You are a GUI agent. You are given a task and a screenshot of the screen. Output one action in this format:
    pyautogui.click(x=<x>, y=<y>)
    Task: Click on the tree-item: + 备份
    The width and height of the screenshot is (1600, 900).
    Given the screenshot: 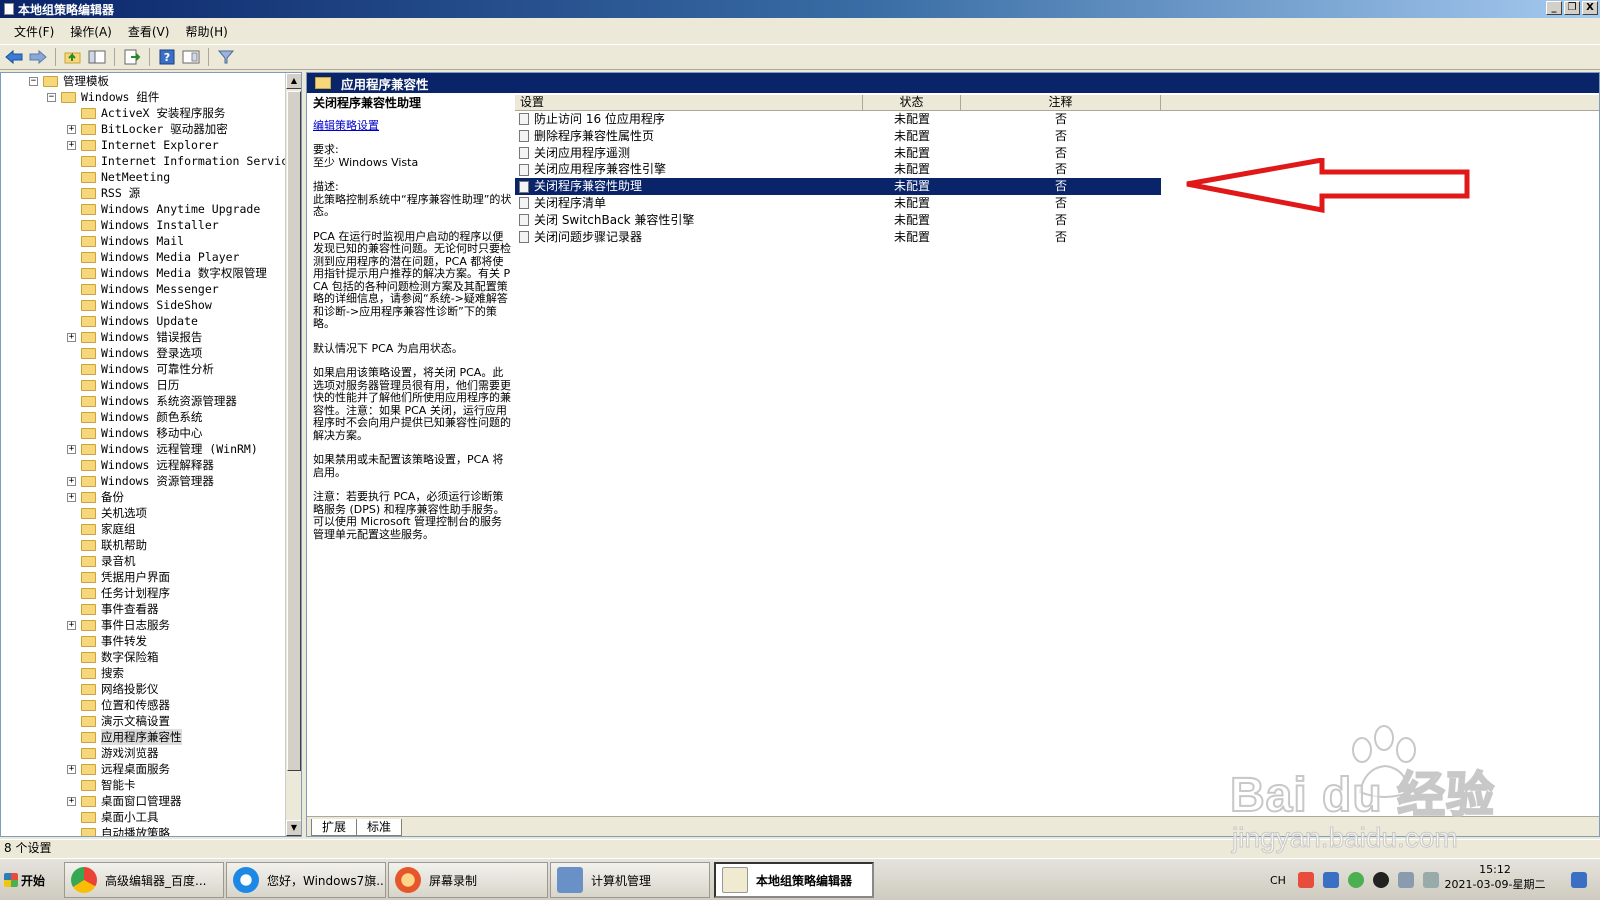 What is the action you would take?
    pyautogui.click(x=143, y=497)
    